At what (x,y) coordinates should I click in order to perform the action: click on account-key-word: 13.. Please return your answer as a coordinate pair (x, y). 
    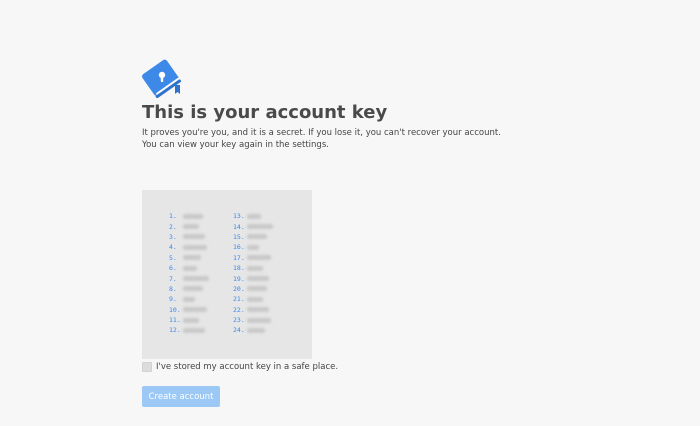
    Looking at the image, I should click on (253, 216).